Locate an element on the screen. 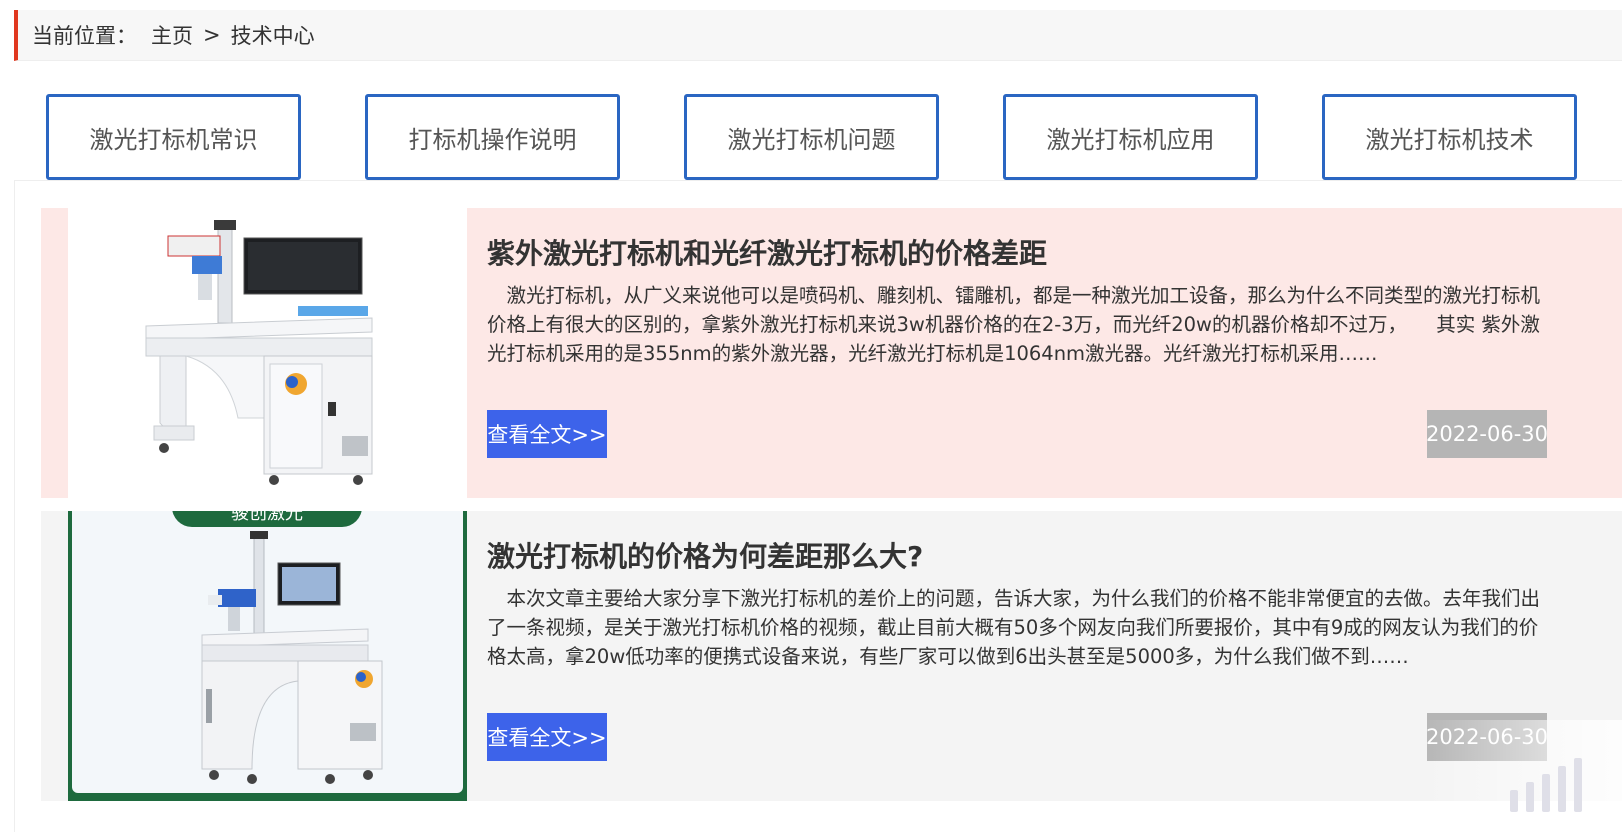  breadcrumb-label: 当前位置： is located at coordinates (84, 36).